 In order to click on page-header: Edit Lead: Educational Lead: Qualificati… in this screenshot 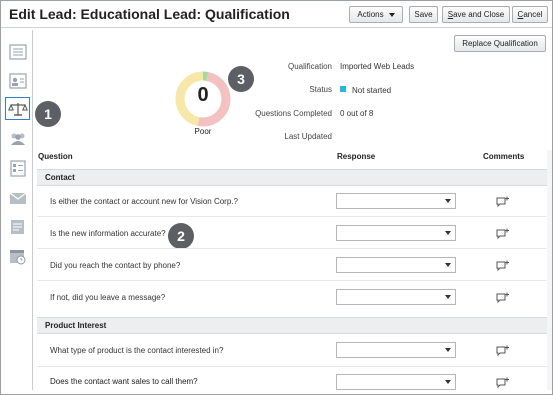, I will do `click(276, 14)`.